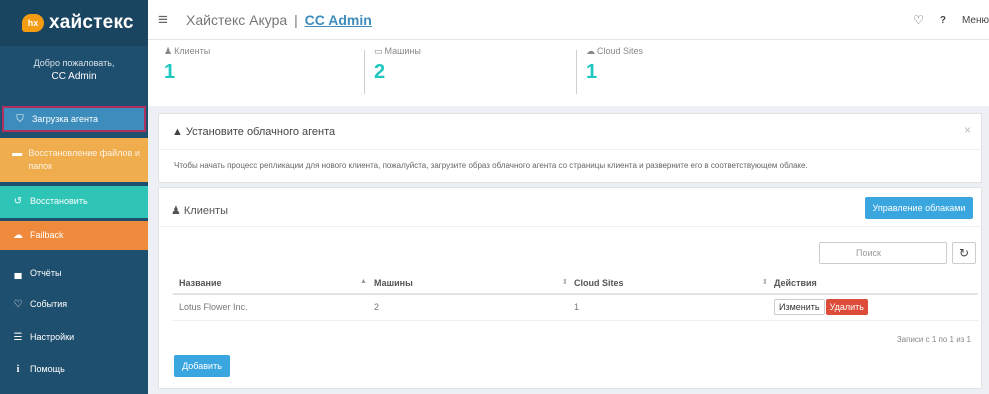 This screenshot has height=394, width=989. What do you see at coordinates (870, 283) in the screenshot?
I see `column-header-actions: ⇕ Действия` at bounding box center [870, 283].